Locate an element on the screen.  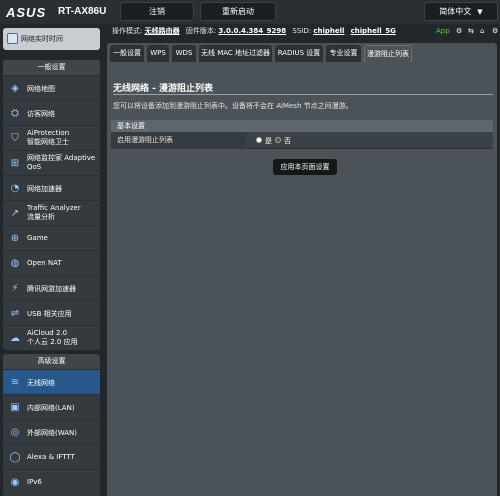
sidebar-item-guest-network: ⛭ 访客网络 is located at coordinates (51, 112).